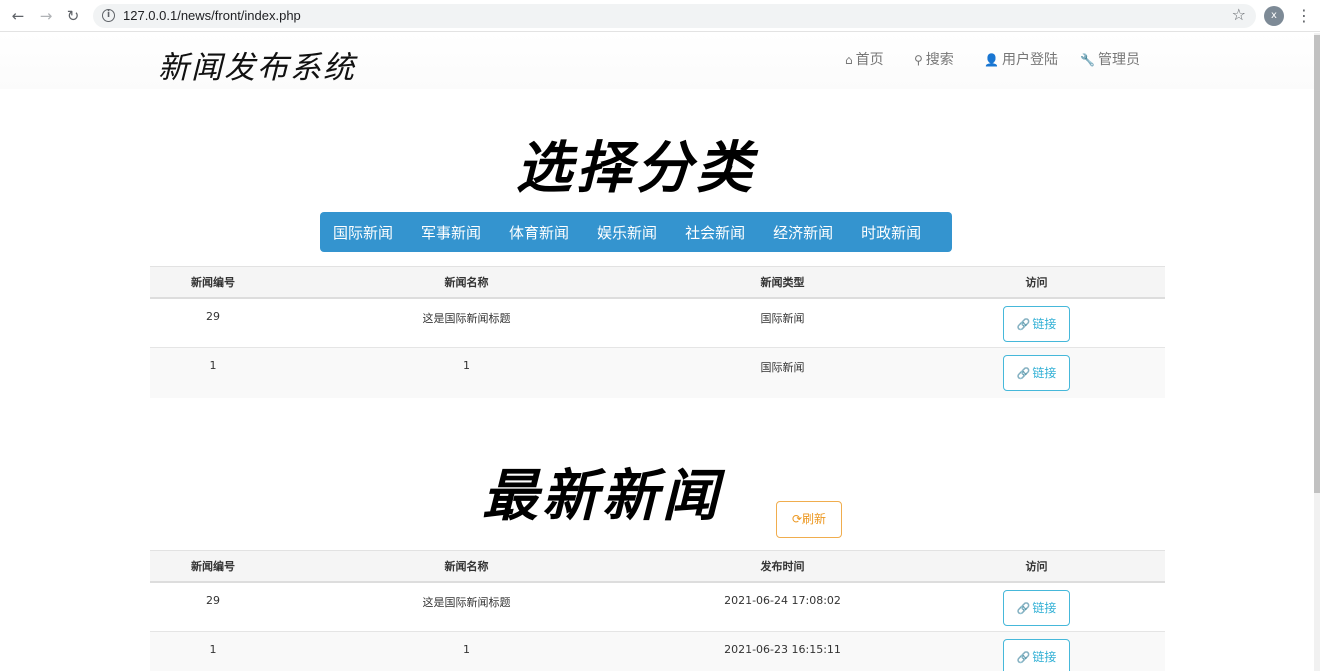 Image resolution: width=1320 pixels, height=671 pixels. I want to click on nav-user-login: 👤 用户登陆, so click(1021, 59).